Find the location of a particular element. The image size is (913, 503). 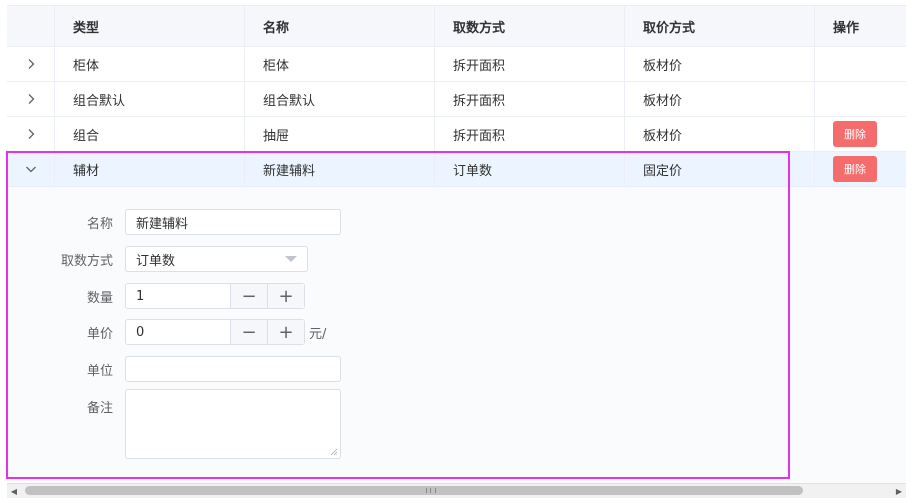

quantity-stepper: 1 − + is located at coordinates (215, 296).